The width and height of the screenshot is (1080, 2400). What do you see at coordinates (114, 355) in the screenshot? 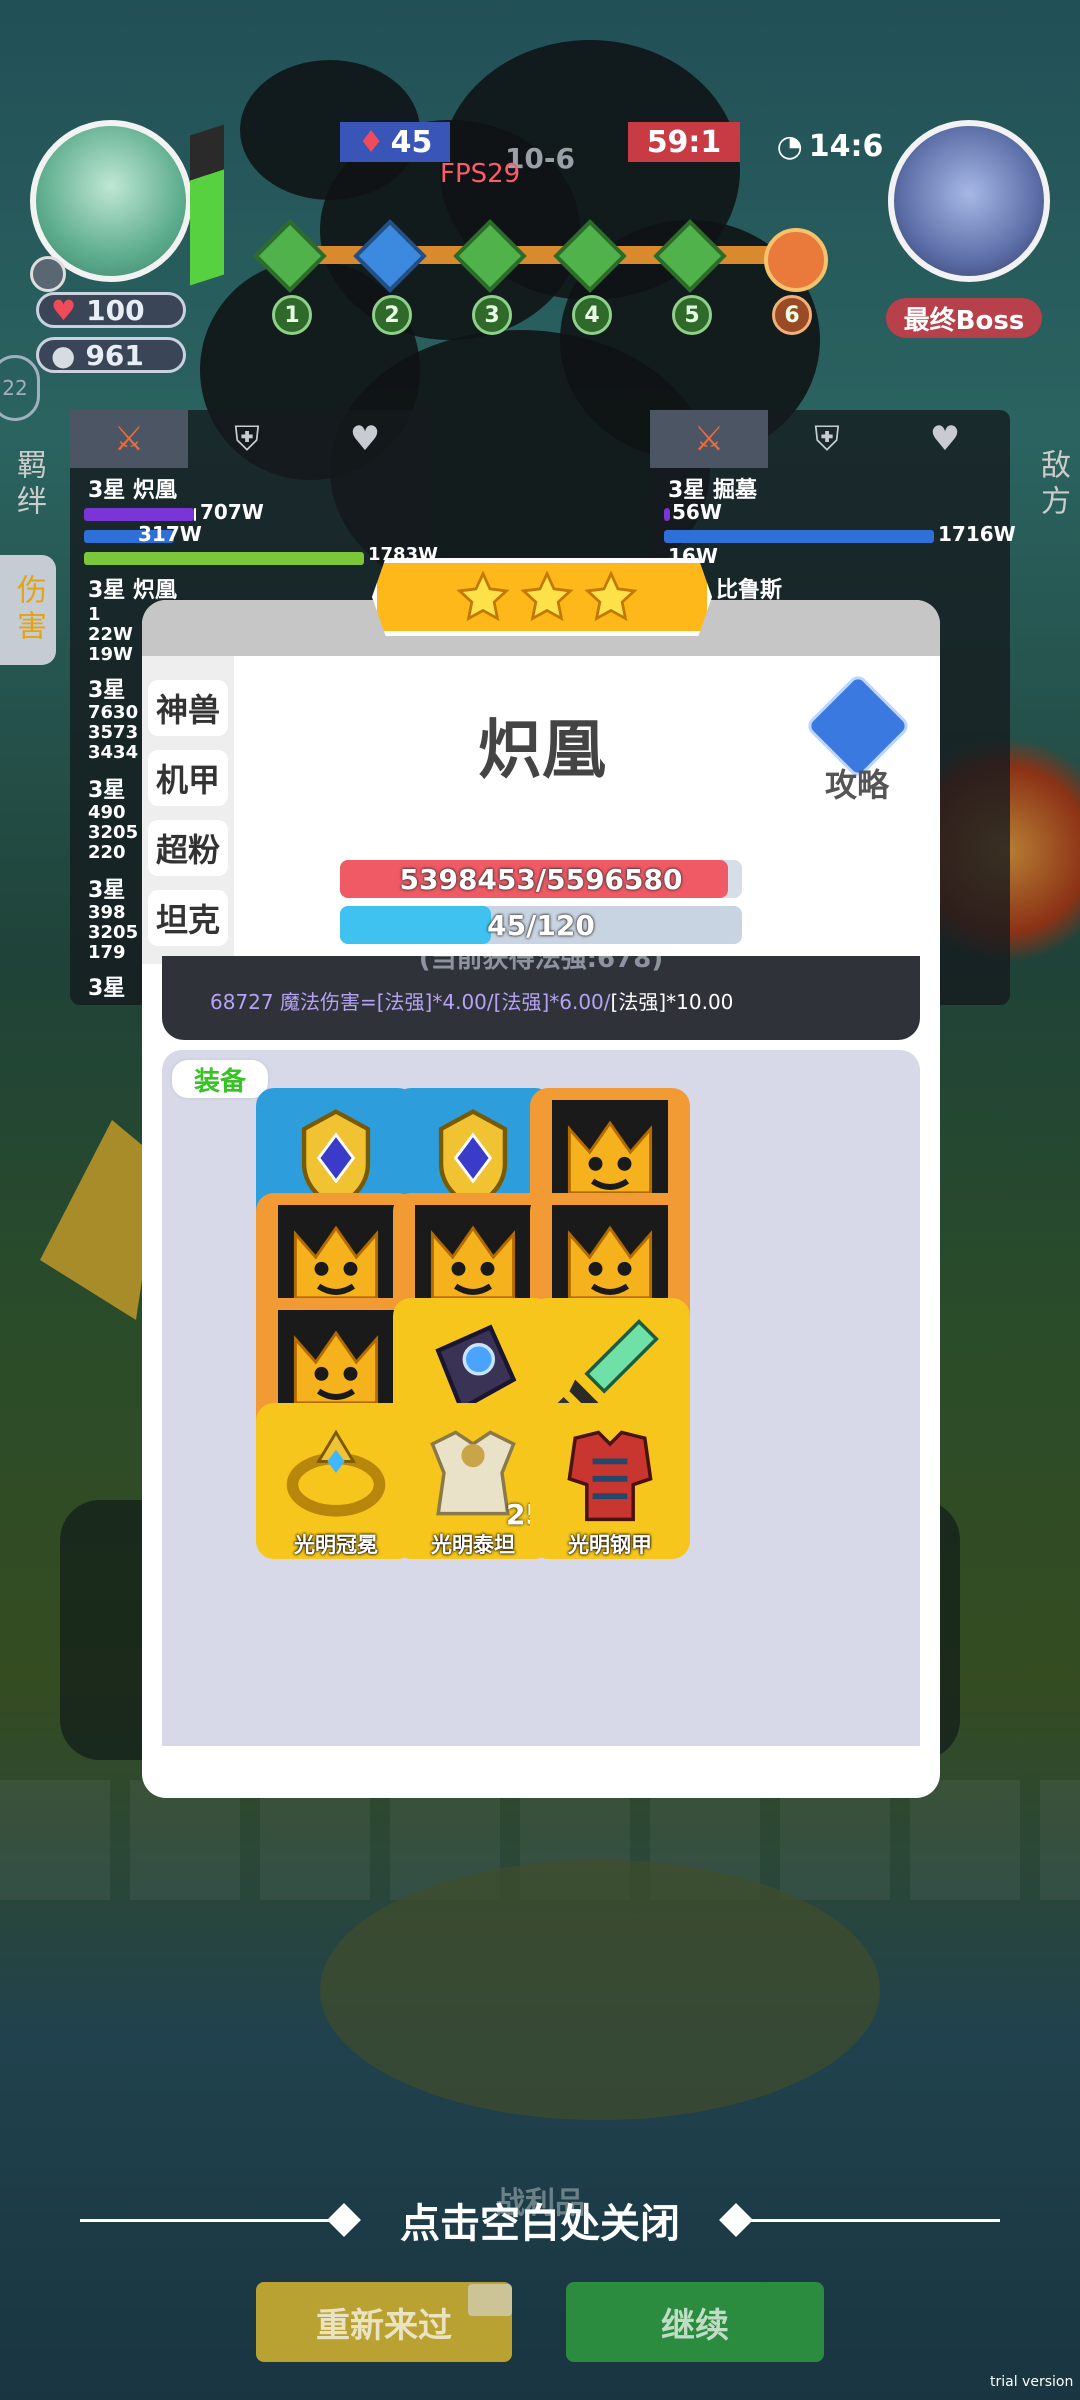
I see `player-gold-value: 961` at bounding box center [114, 355].